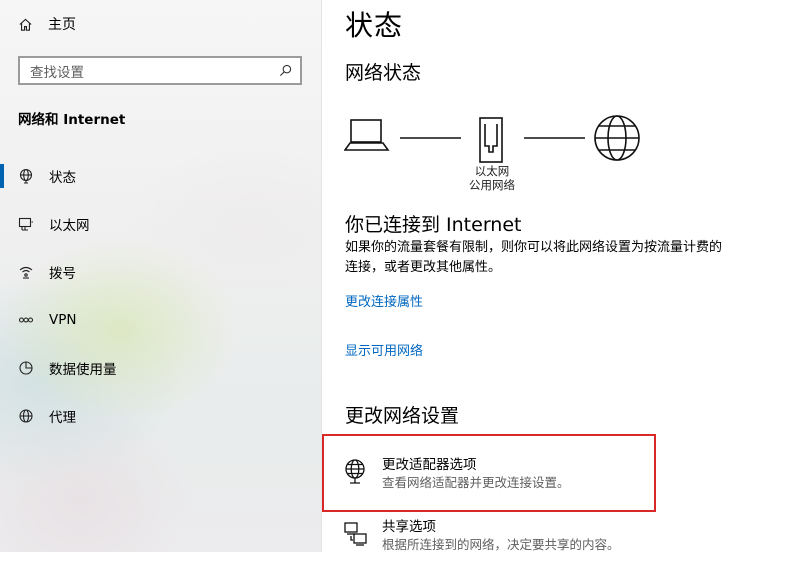 The image size is (798, 572). Describe the element at coordinates (285, 70) in the screenshot. I see `search-icon` at that location.